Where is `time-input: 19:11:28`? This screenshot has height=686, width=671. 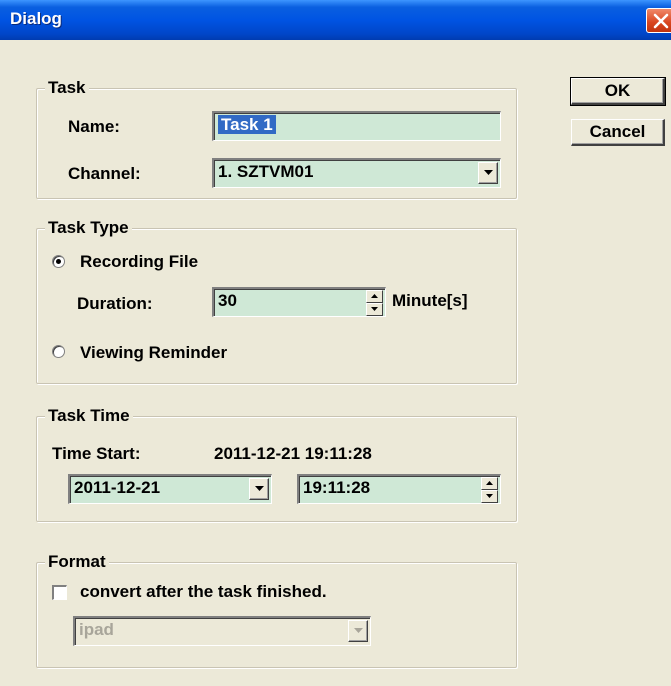
time-input: 19:11:28 is located at coordinates (399, 489).